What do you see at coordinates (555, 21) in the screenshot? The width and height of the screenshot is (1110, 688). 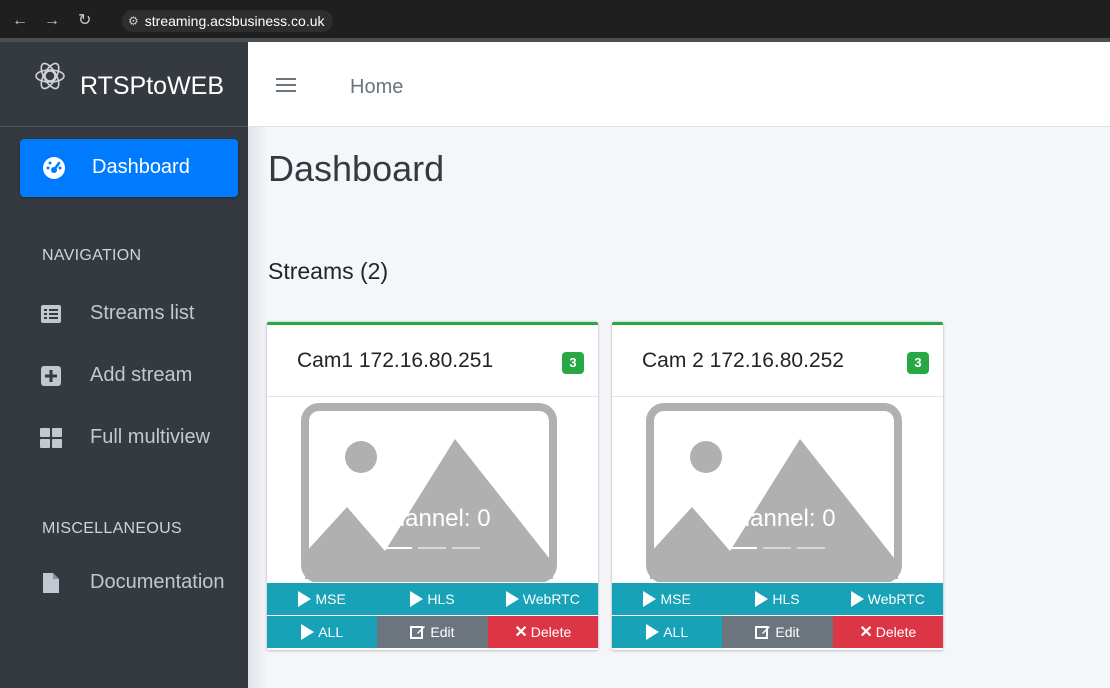 I see `browser-toolbar: ← → ↻ ⚙ streaming.acsbusiness.co.uk` at bounding box center [555, 21].